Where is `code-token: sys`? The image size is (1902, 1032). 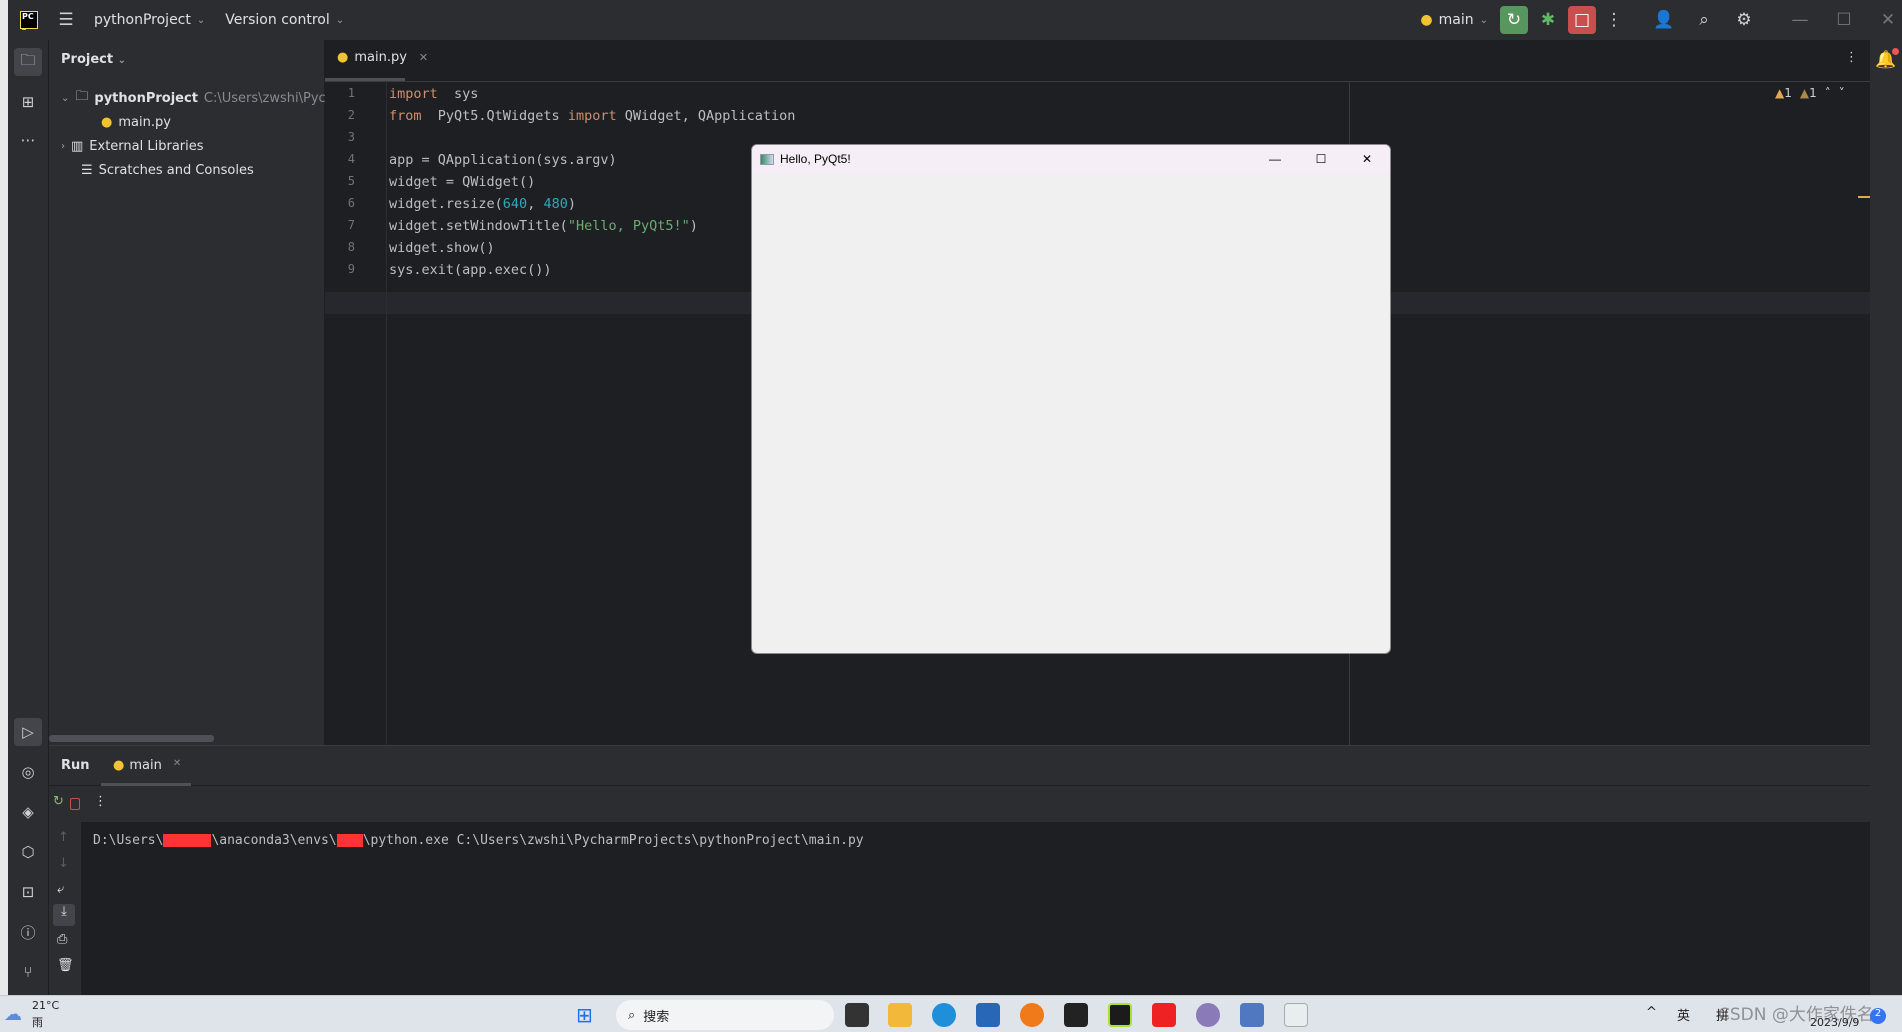 code-token: sys is located at coordinates (458, 94).